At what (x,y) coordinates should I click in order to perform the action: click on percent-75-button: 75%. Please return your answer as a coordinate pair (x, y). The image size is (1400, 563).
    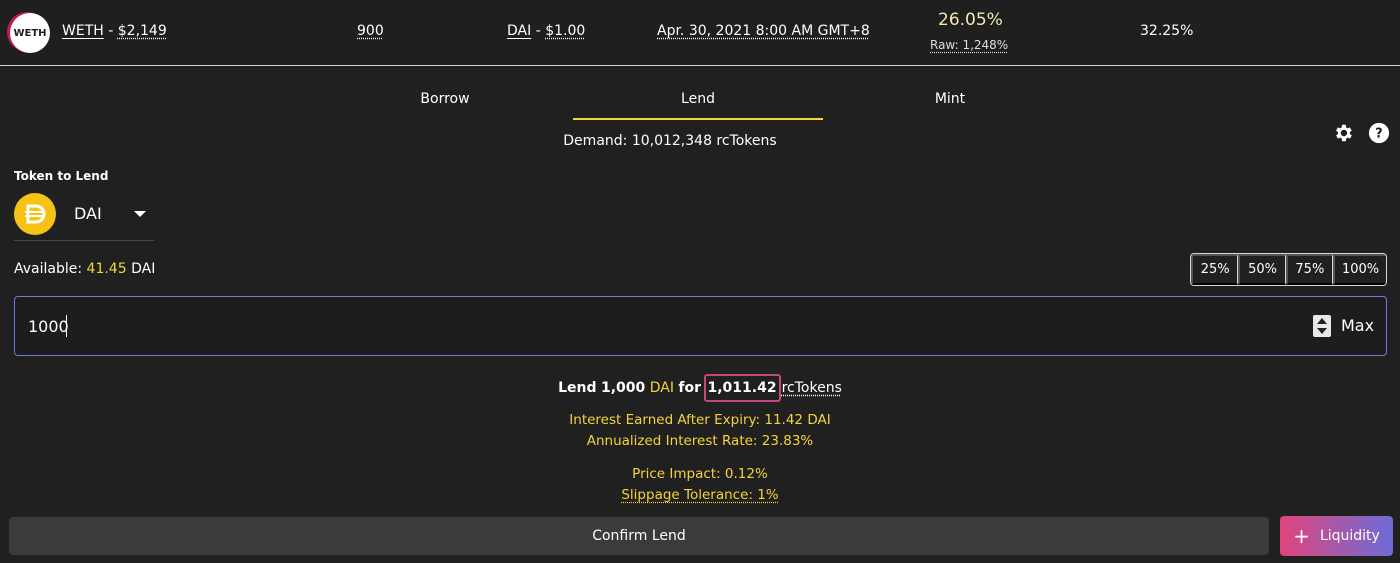
    Looking at the image, I should click on (1309, 269).